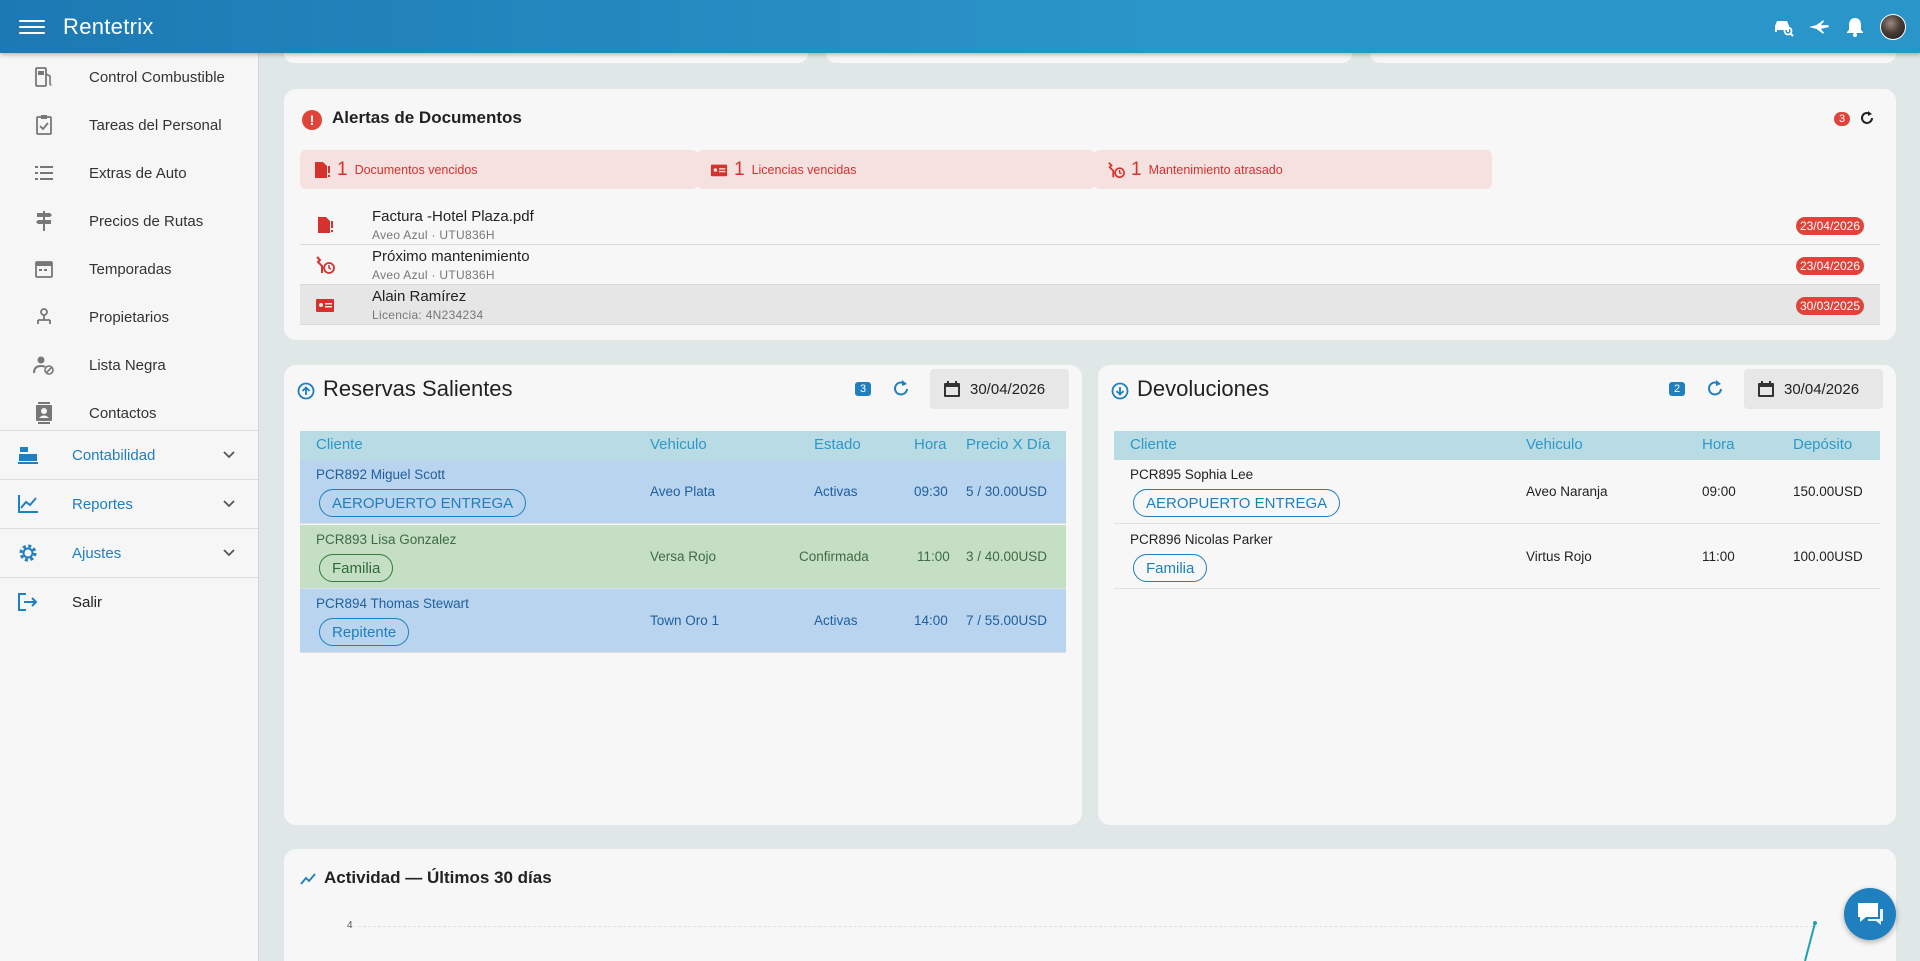 The image size is (1920, 961). I want to click on car-search-icon, so click(1783, 27).